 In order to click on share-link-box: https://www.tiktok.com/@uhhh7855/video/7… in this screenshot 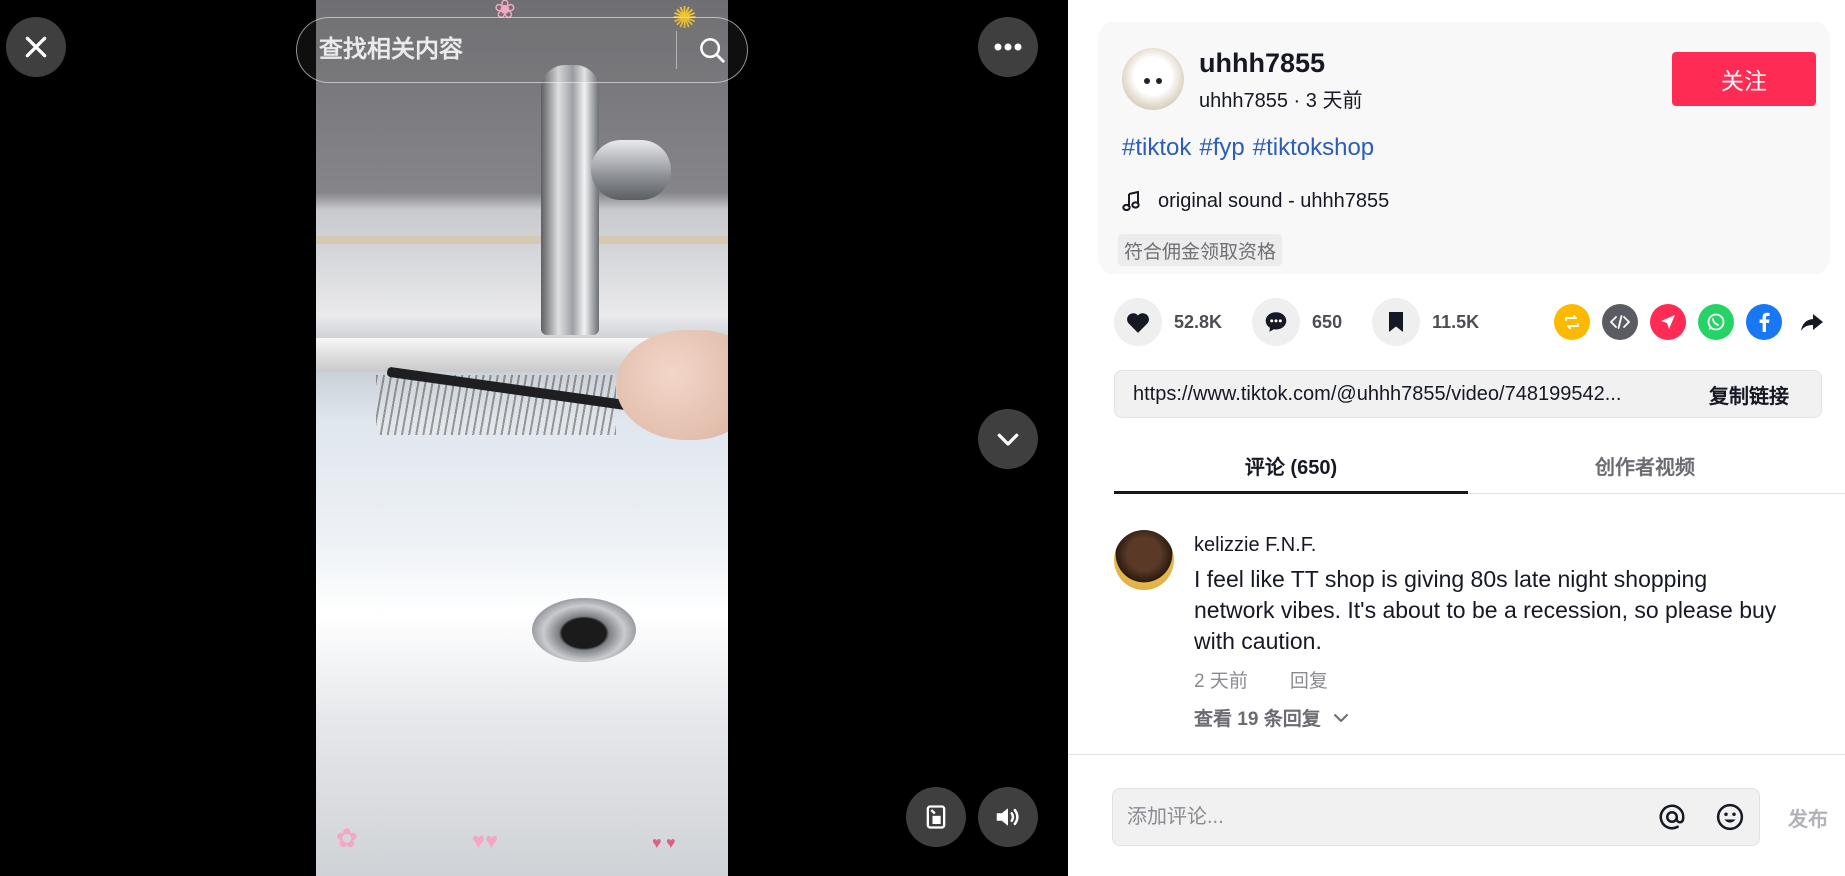, I will do `click(1468, 394)`.